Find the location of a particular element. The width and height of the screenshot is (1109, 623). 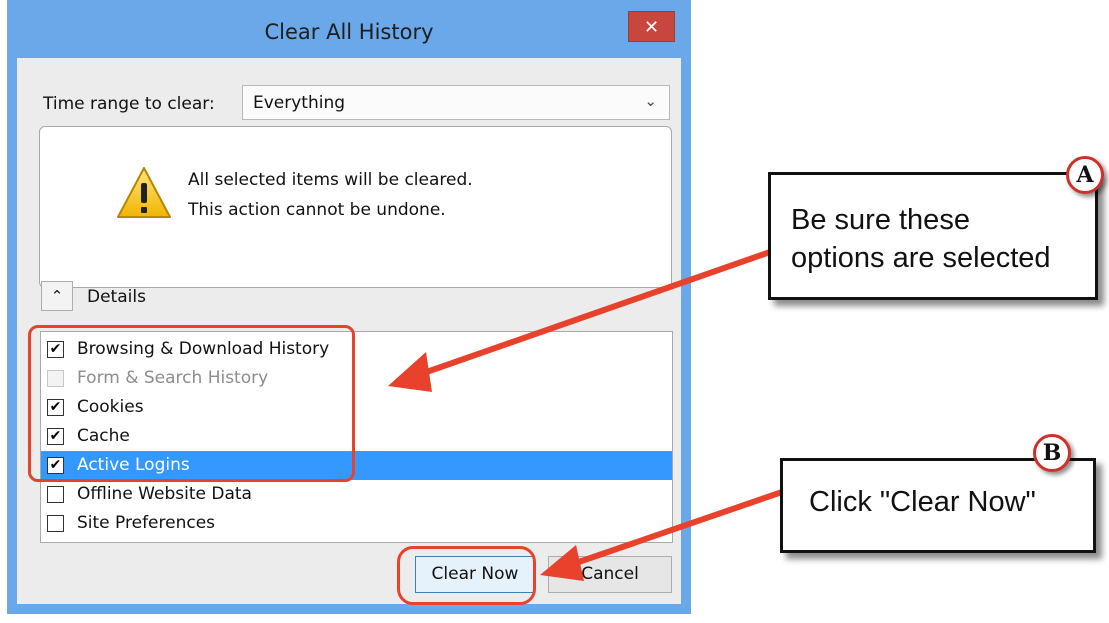

arrow-to-options is located at coordinates (580, 320).